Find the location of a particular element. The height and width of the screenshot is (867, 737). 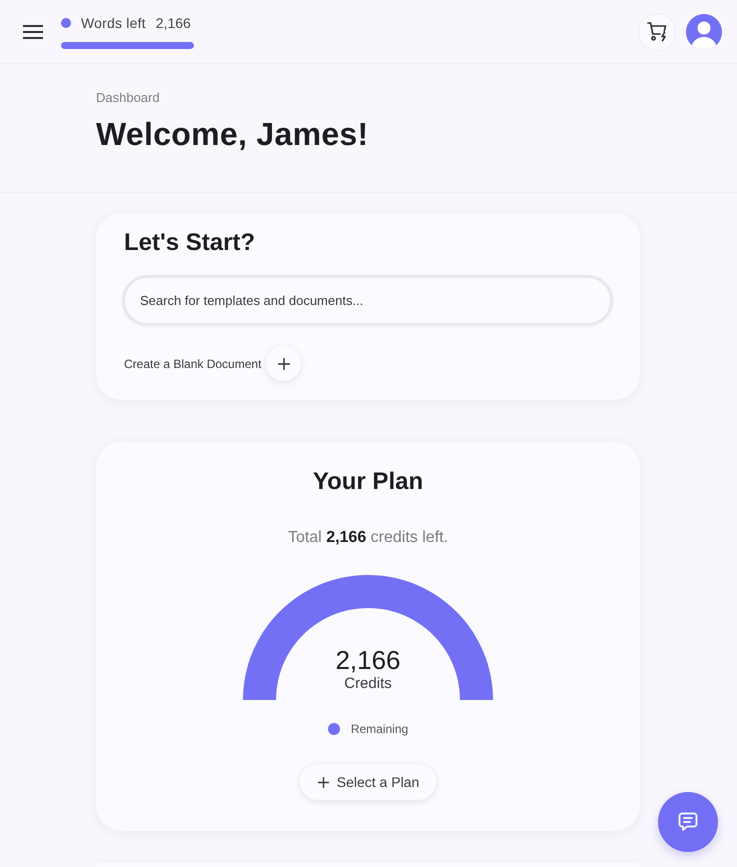

card-title: Your Plan is located at coordinates (368, 482).